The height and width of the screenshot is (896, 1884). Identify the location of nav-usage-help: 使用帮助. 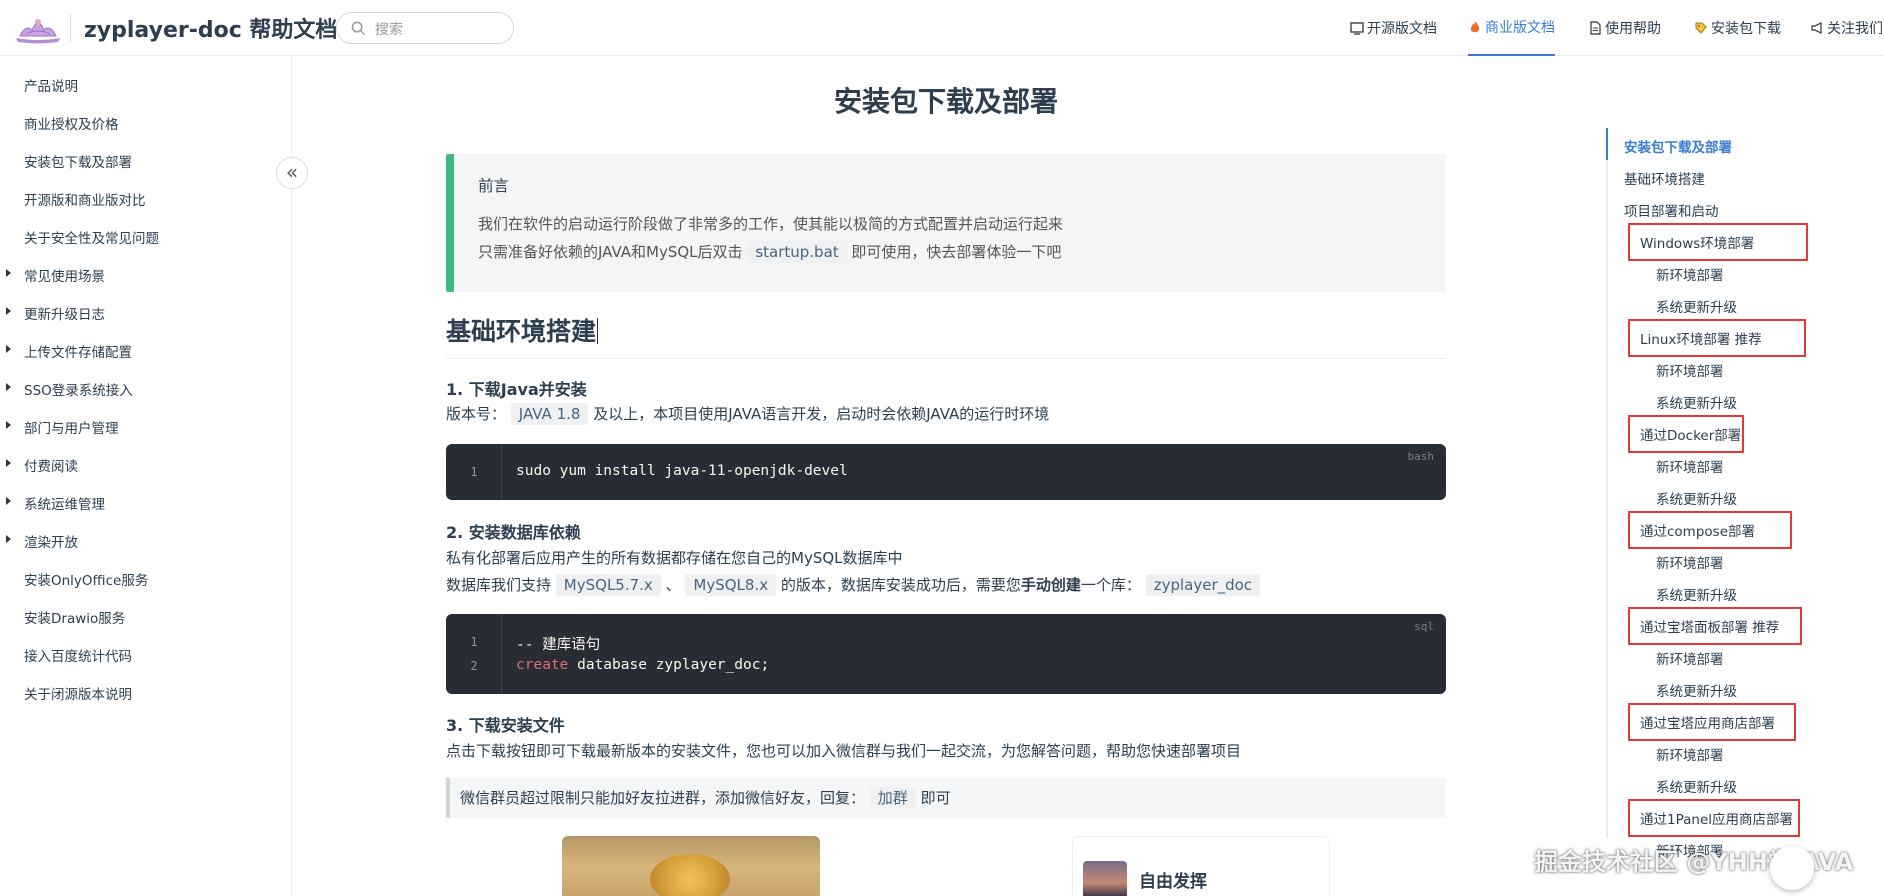
(1624, 28).